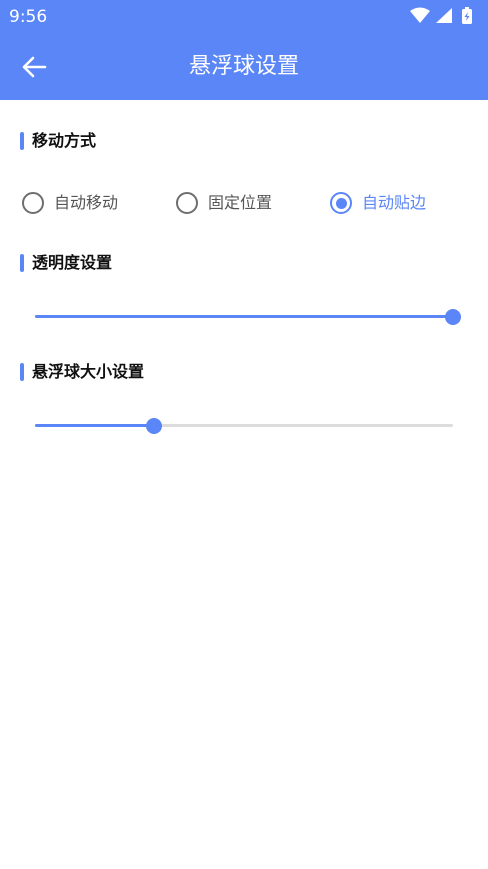 The image size is (488, 869). I want to click on opacity-slider, so click(248, 317).